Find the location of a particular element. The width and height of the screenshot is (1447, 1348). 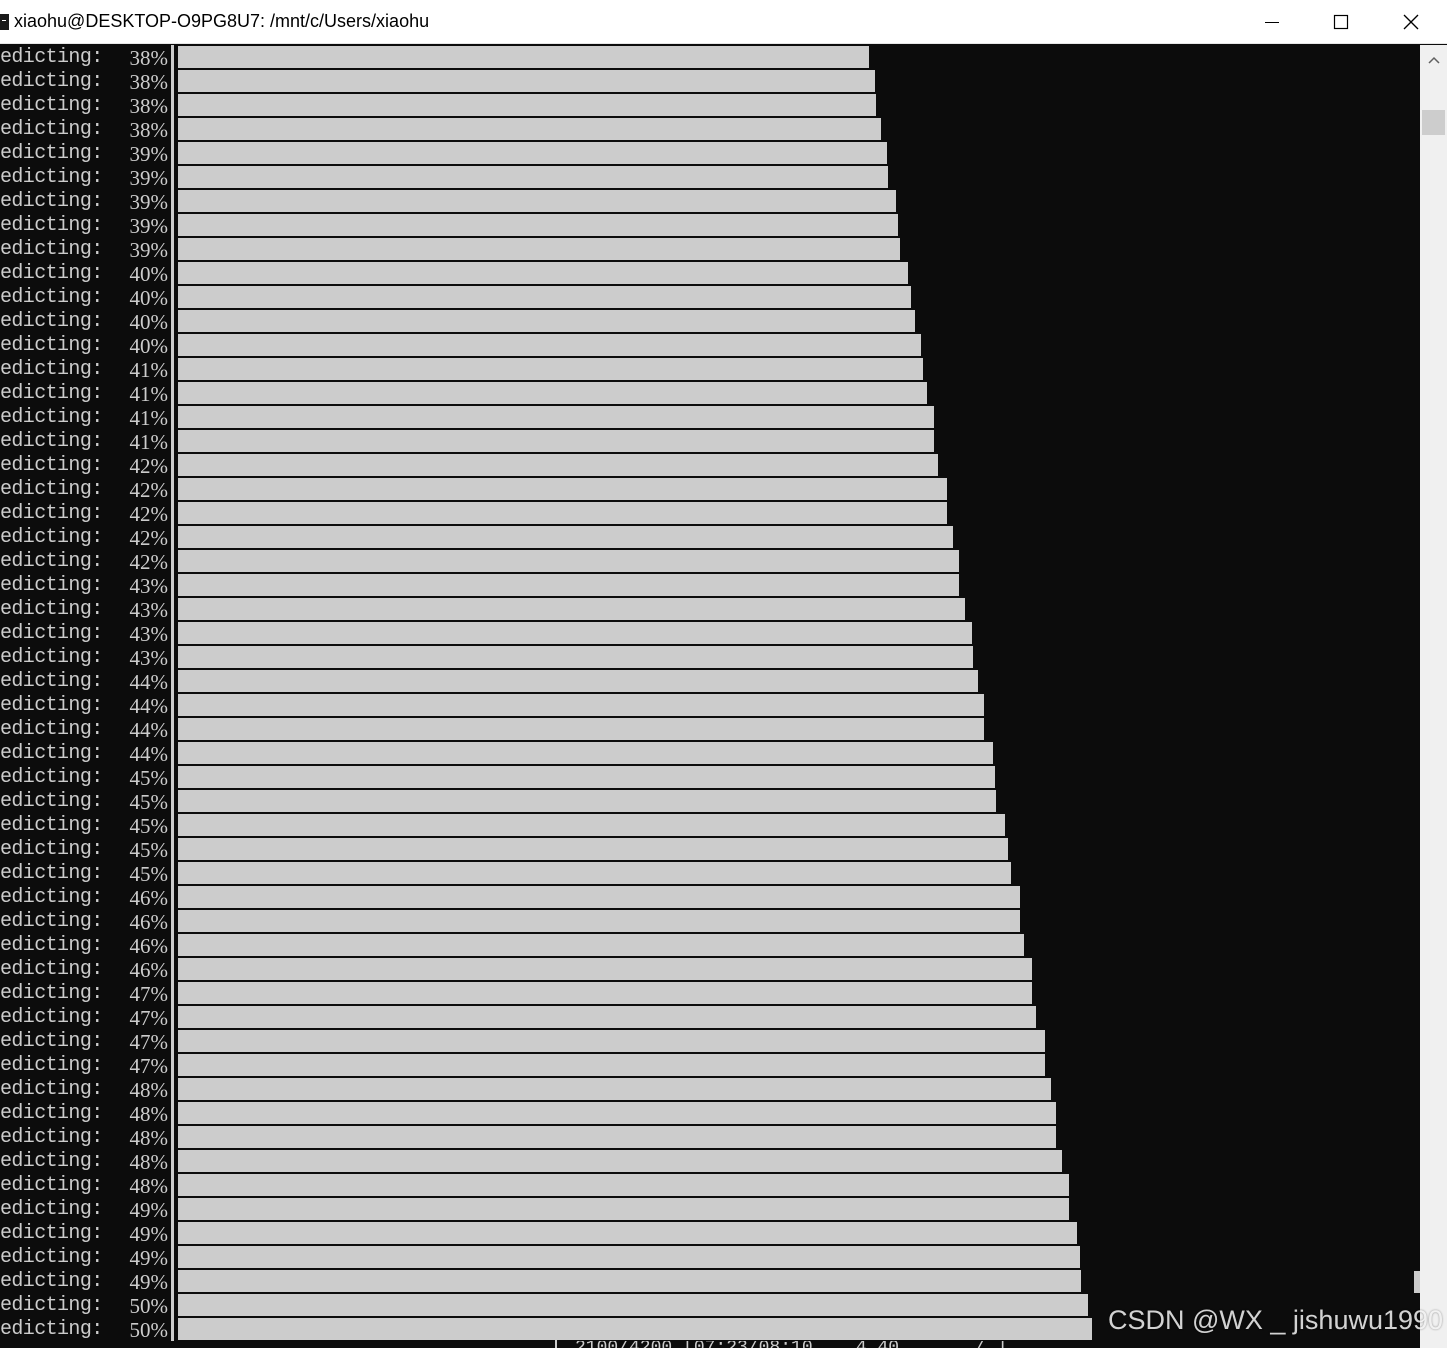

row-percent-label: 47% is located at coordinates (149, 994).